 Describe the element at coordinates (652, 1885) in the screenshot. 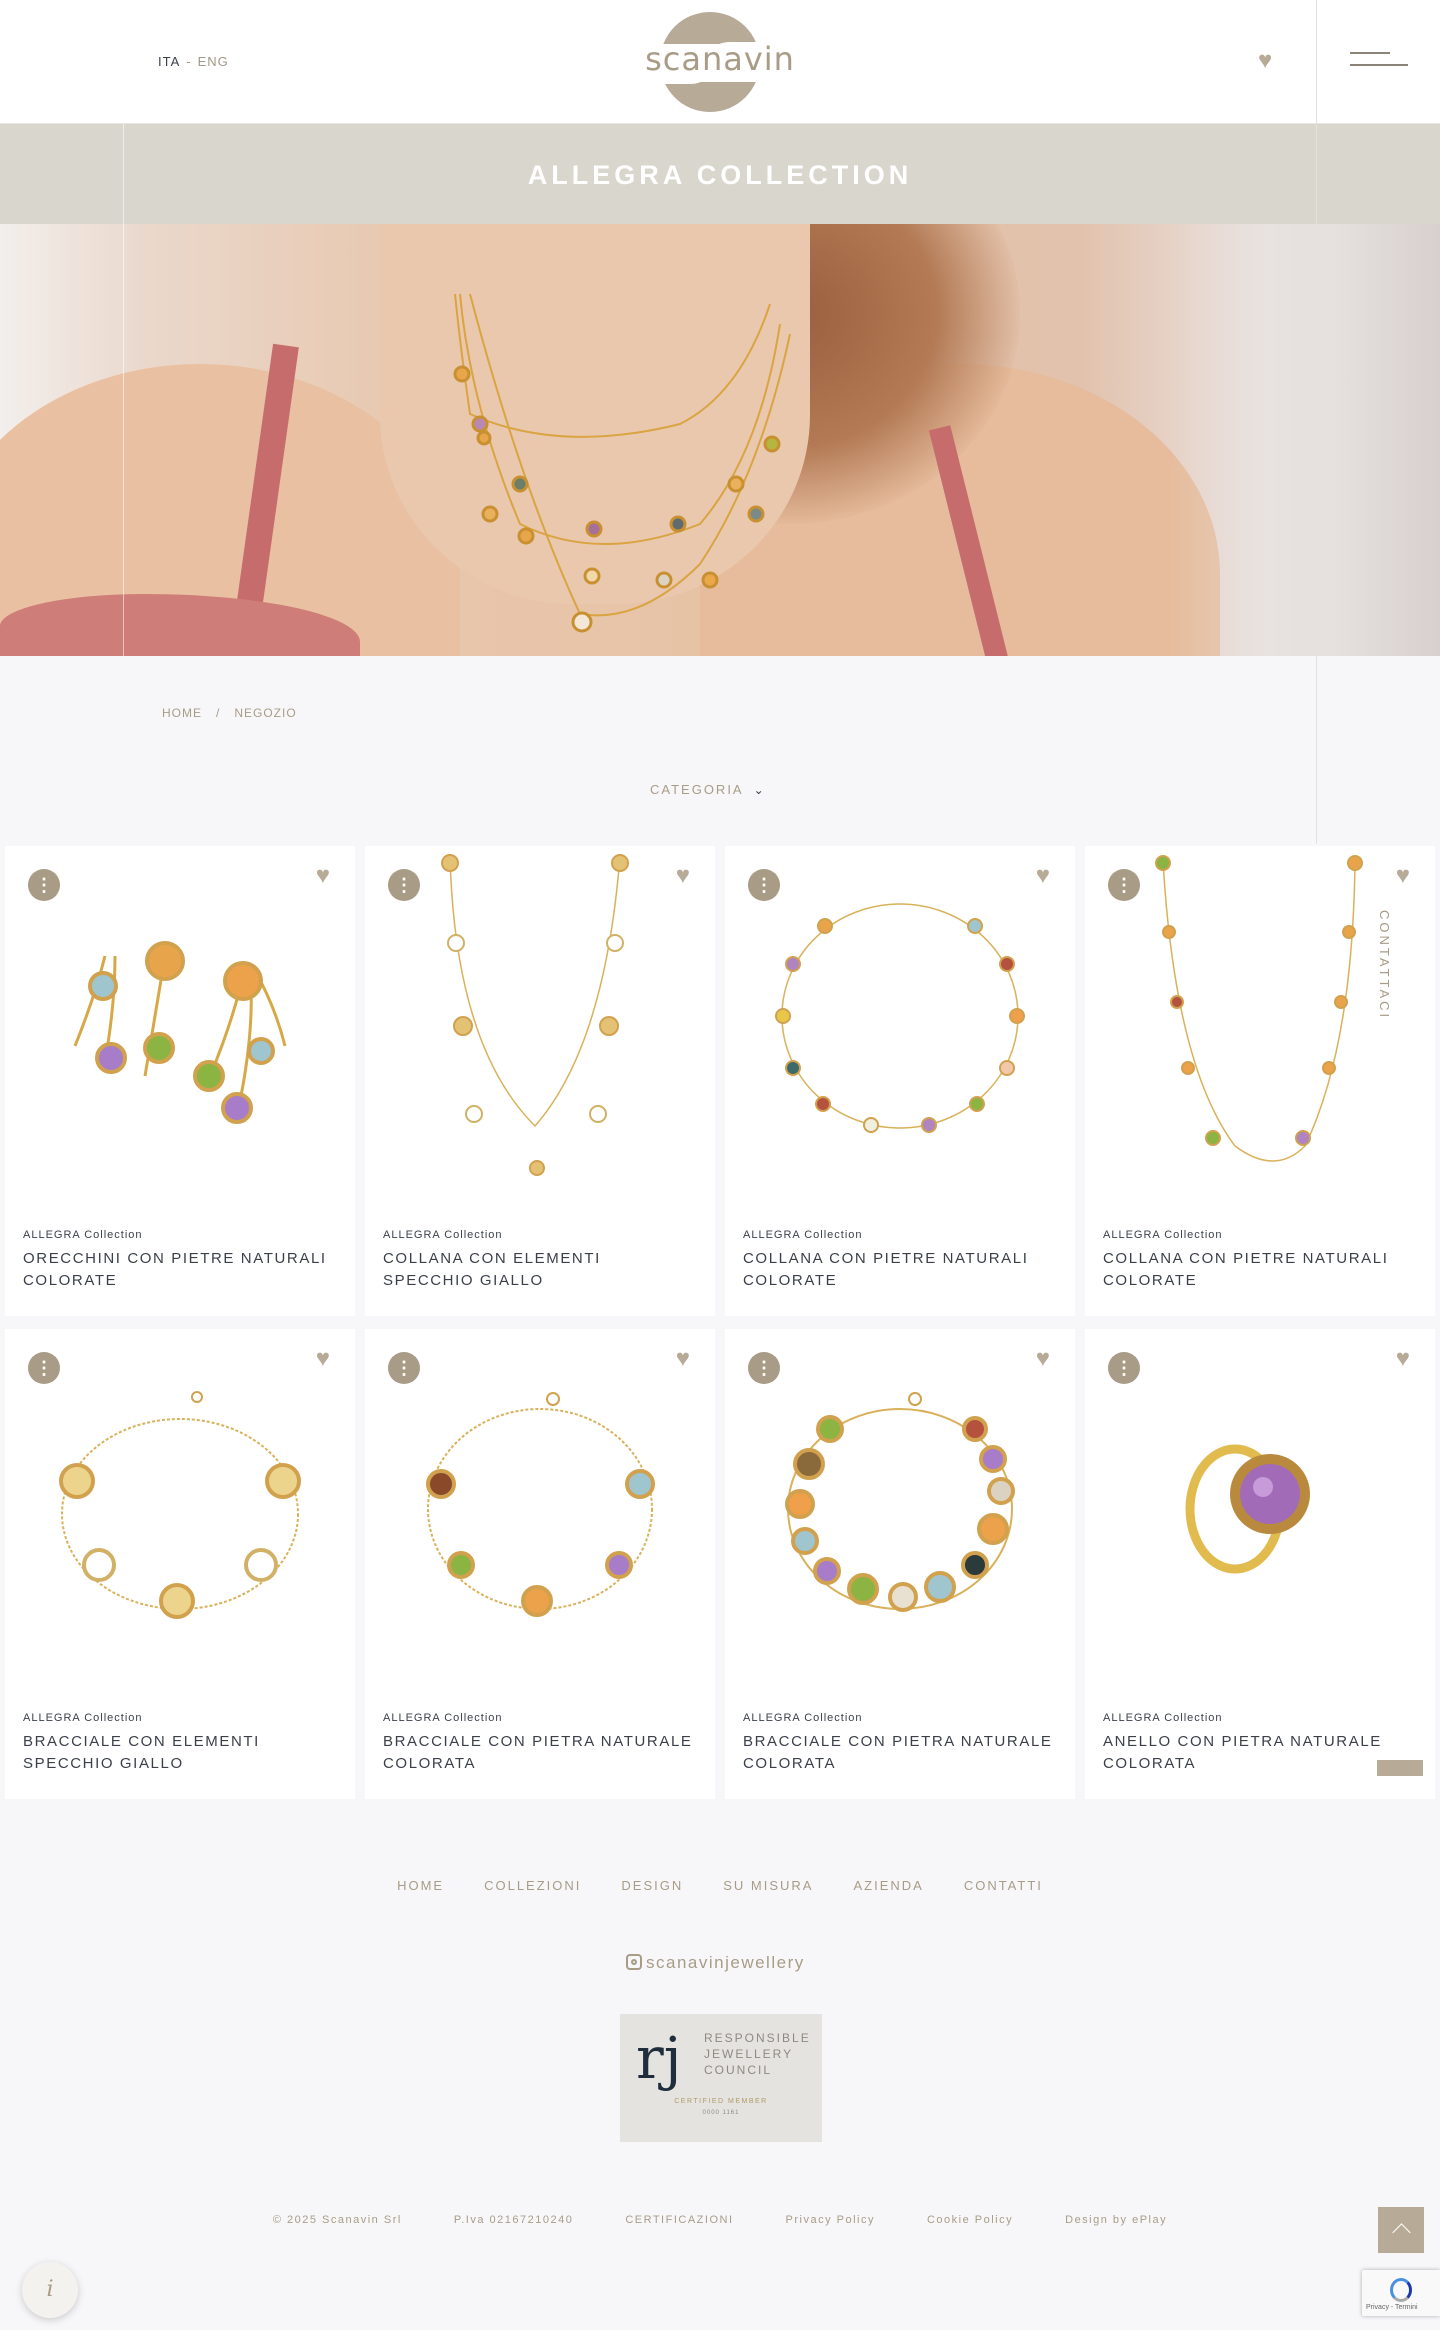

I see `footer-link-design: DESIGN` at that location.